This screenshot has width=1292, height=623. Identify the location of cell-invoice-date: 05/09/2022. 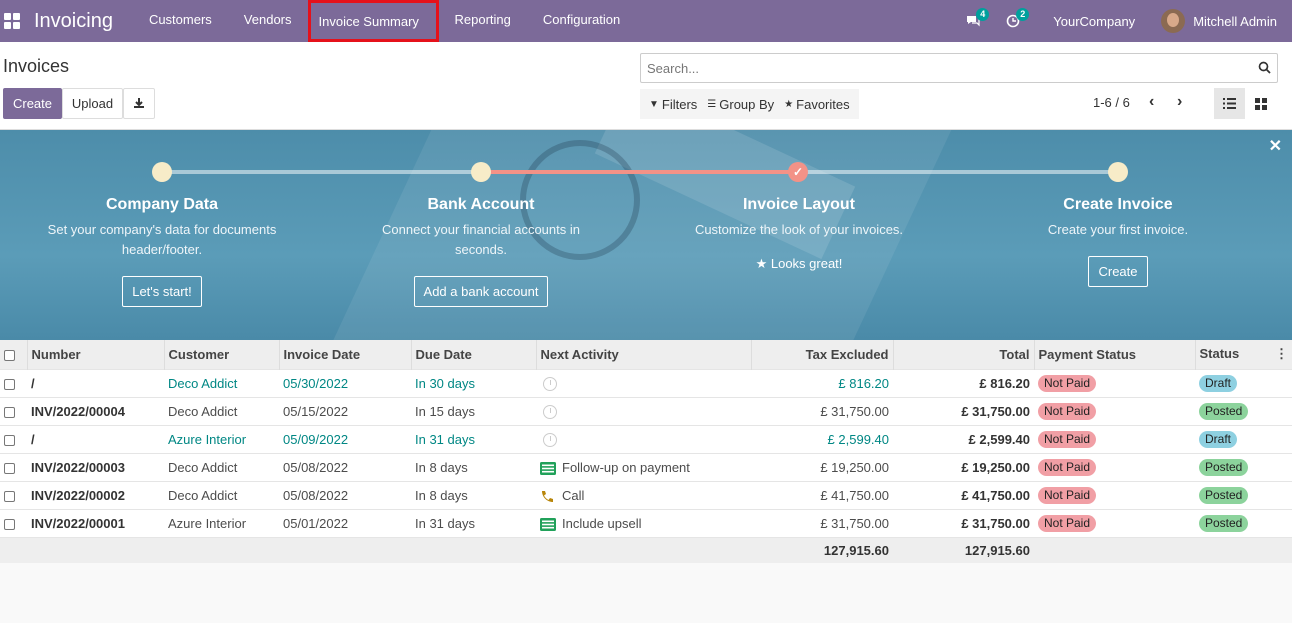
(345, 438).